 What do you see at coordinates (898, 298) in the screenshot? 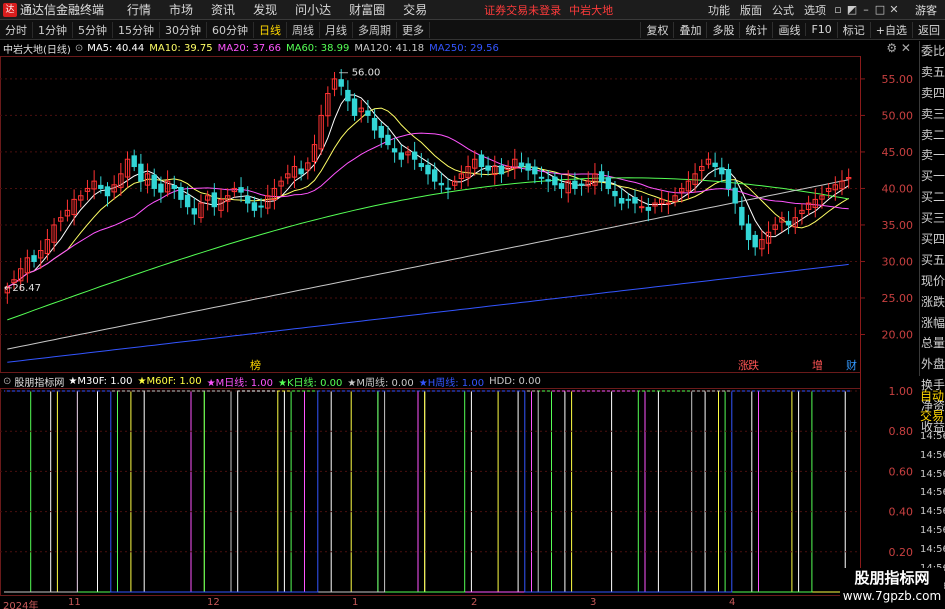
I see `price-tick-label: 25.00` at bounding box center [898, 298].